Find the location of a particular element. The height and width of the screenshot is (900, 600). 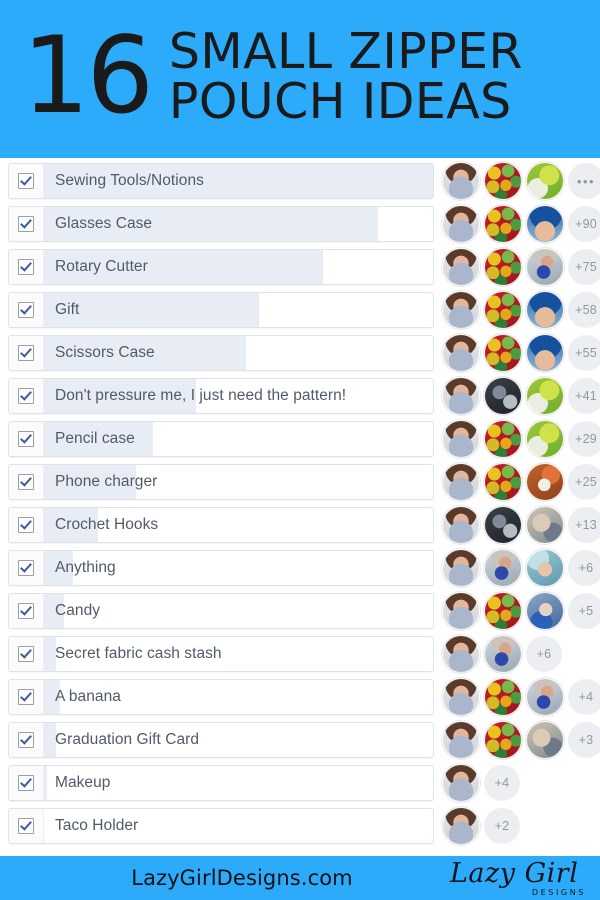

poll-row: Crochet Hooks +13 is located at coordinates (300, 525).